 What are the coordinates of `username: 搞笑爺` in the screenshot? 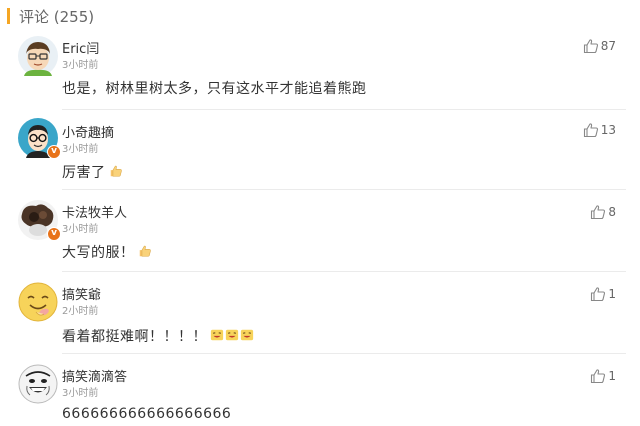 It's located at (81, 293).